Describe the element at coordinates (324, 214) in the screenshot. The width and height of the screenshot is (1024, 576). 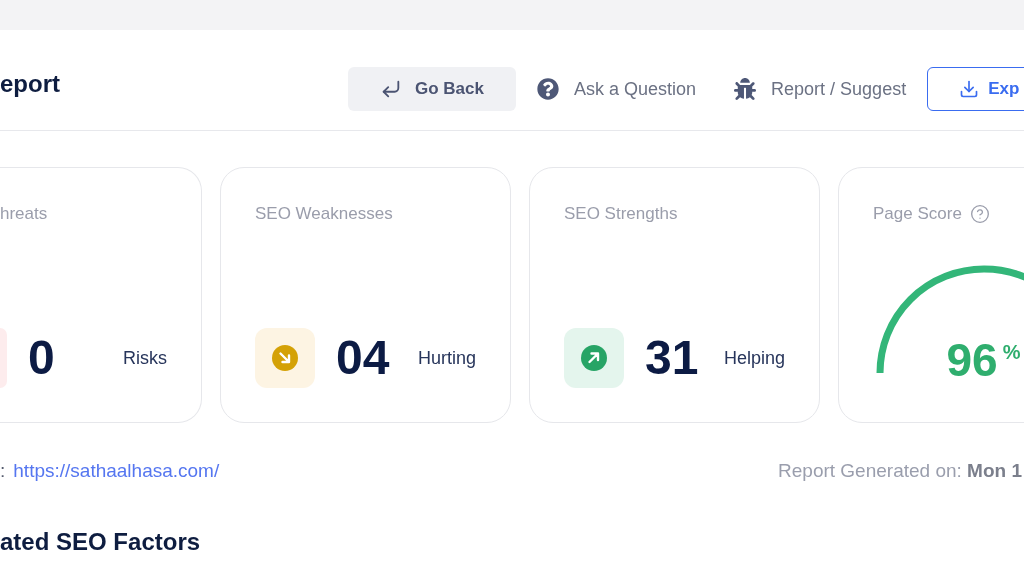
I see `card-title: SEO Weaknesses` at that location.